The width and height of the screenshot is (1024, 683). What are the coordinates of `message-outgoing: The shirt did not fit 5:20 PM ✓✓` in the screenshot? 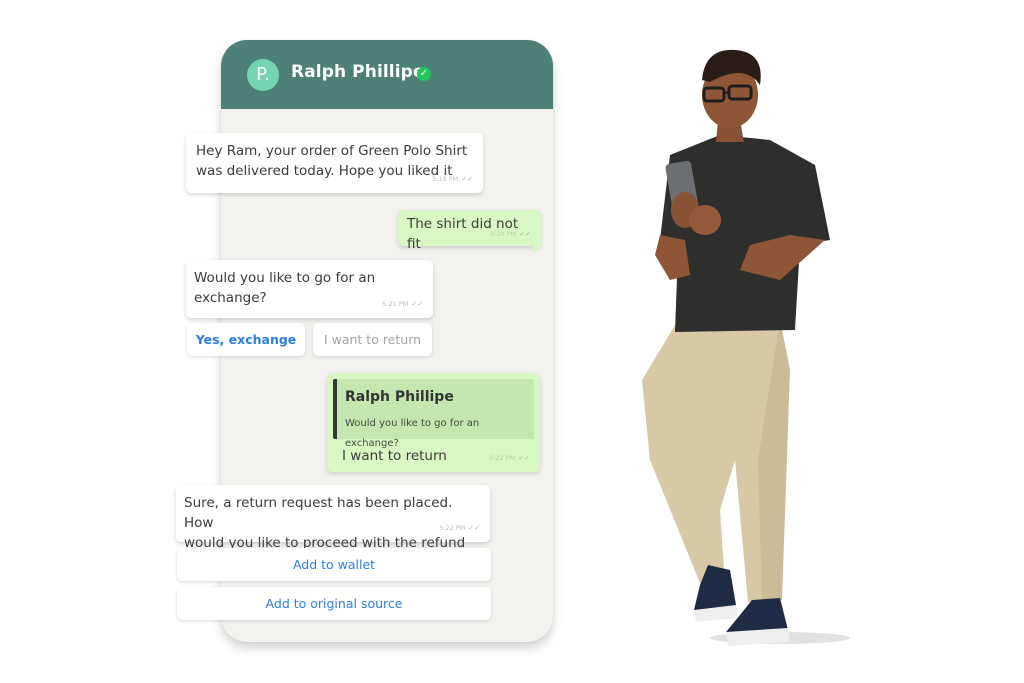 It's located at (469, 231).